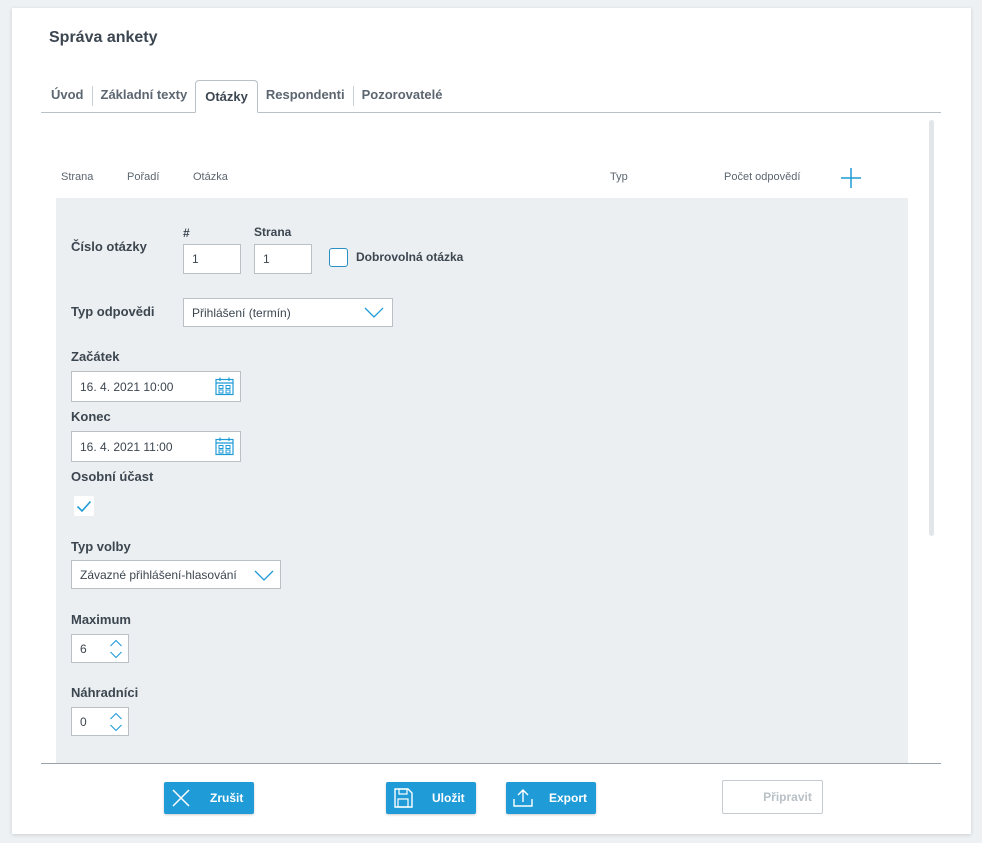 This screenshot has width=982, height=843. Describe the element at coordinates (401, 96) in the screenshot. I see `tab-observers: Pozorovatelé` at that location.